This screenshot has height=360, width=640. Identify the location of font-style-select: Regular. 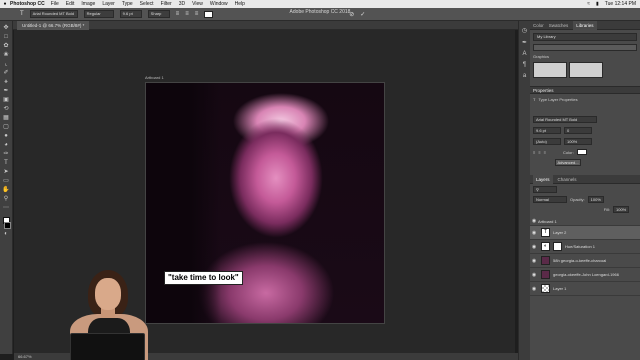
(98, 14).